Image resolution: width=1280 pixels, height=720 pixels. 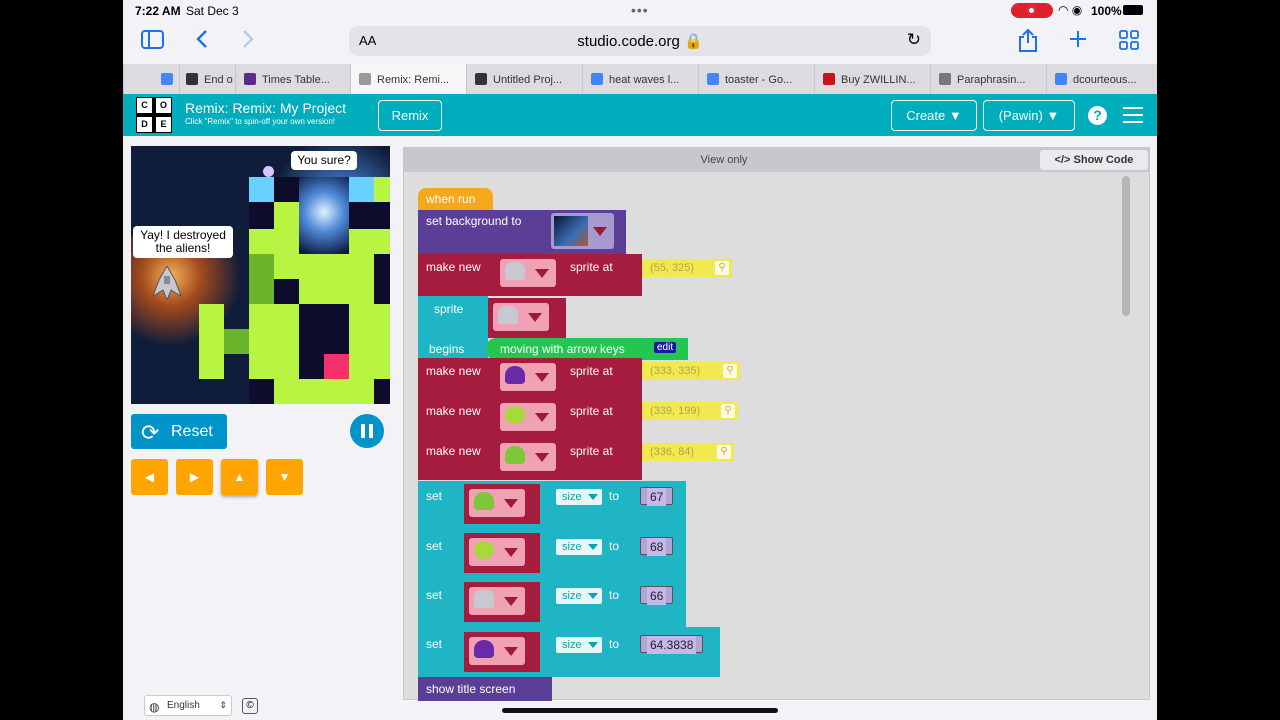 I want to click on grid-icon, so click(x=481, y=79).